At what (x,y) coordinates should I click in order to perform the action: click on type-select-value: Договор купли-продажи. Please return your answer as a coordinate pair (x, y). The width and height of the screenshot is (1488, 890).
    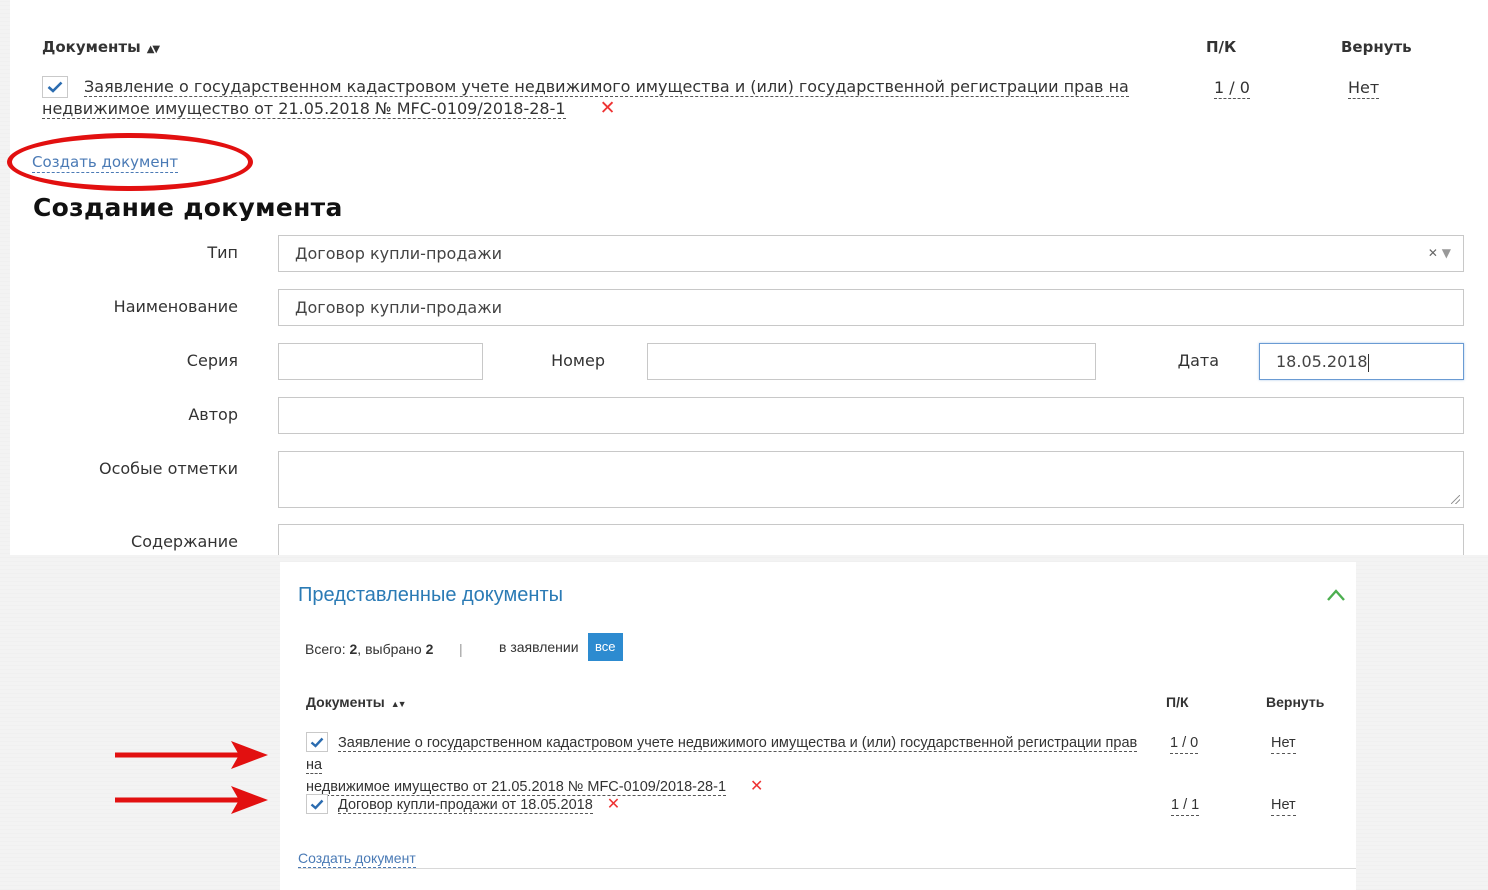
    Looking at the image, I should click on (399, 253).